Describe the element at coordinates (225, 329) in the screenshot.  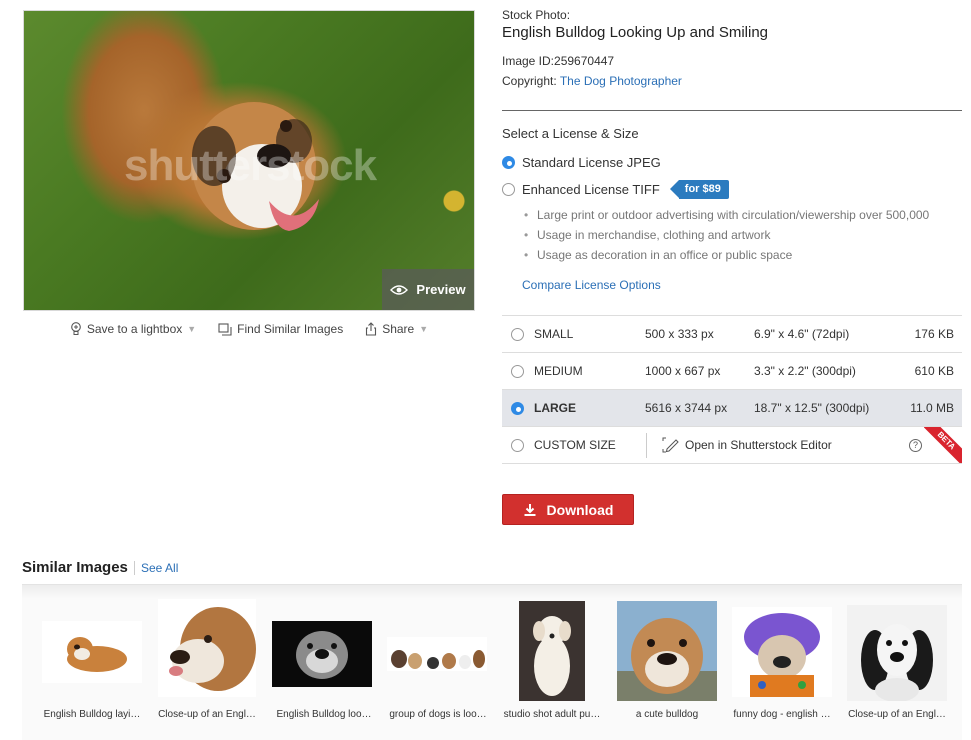
I see `similar-images-icon` at that location.